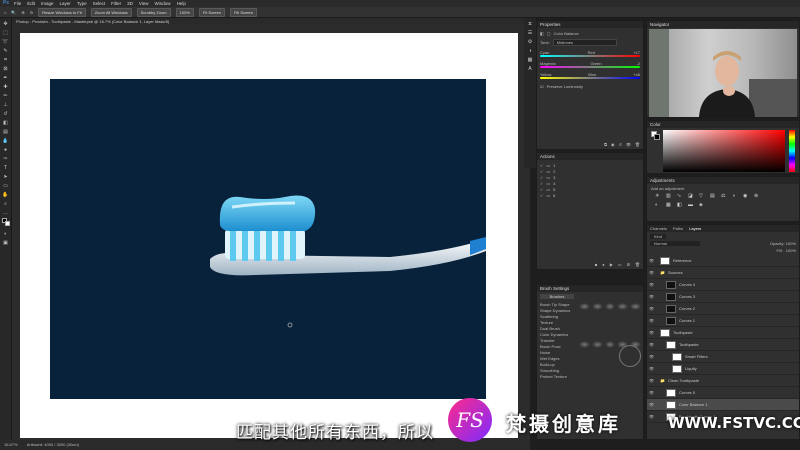 This screenshot has height=450, width=800. I want to click on action-item: ✓ ▭ 6, so click(590, 195).